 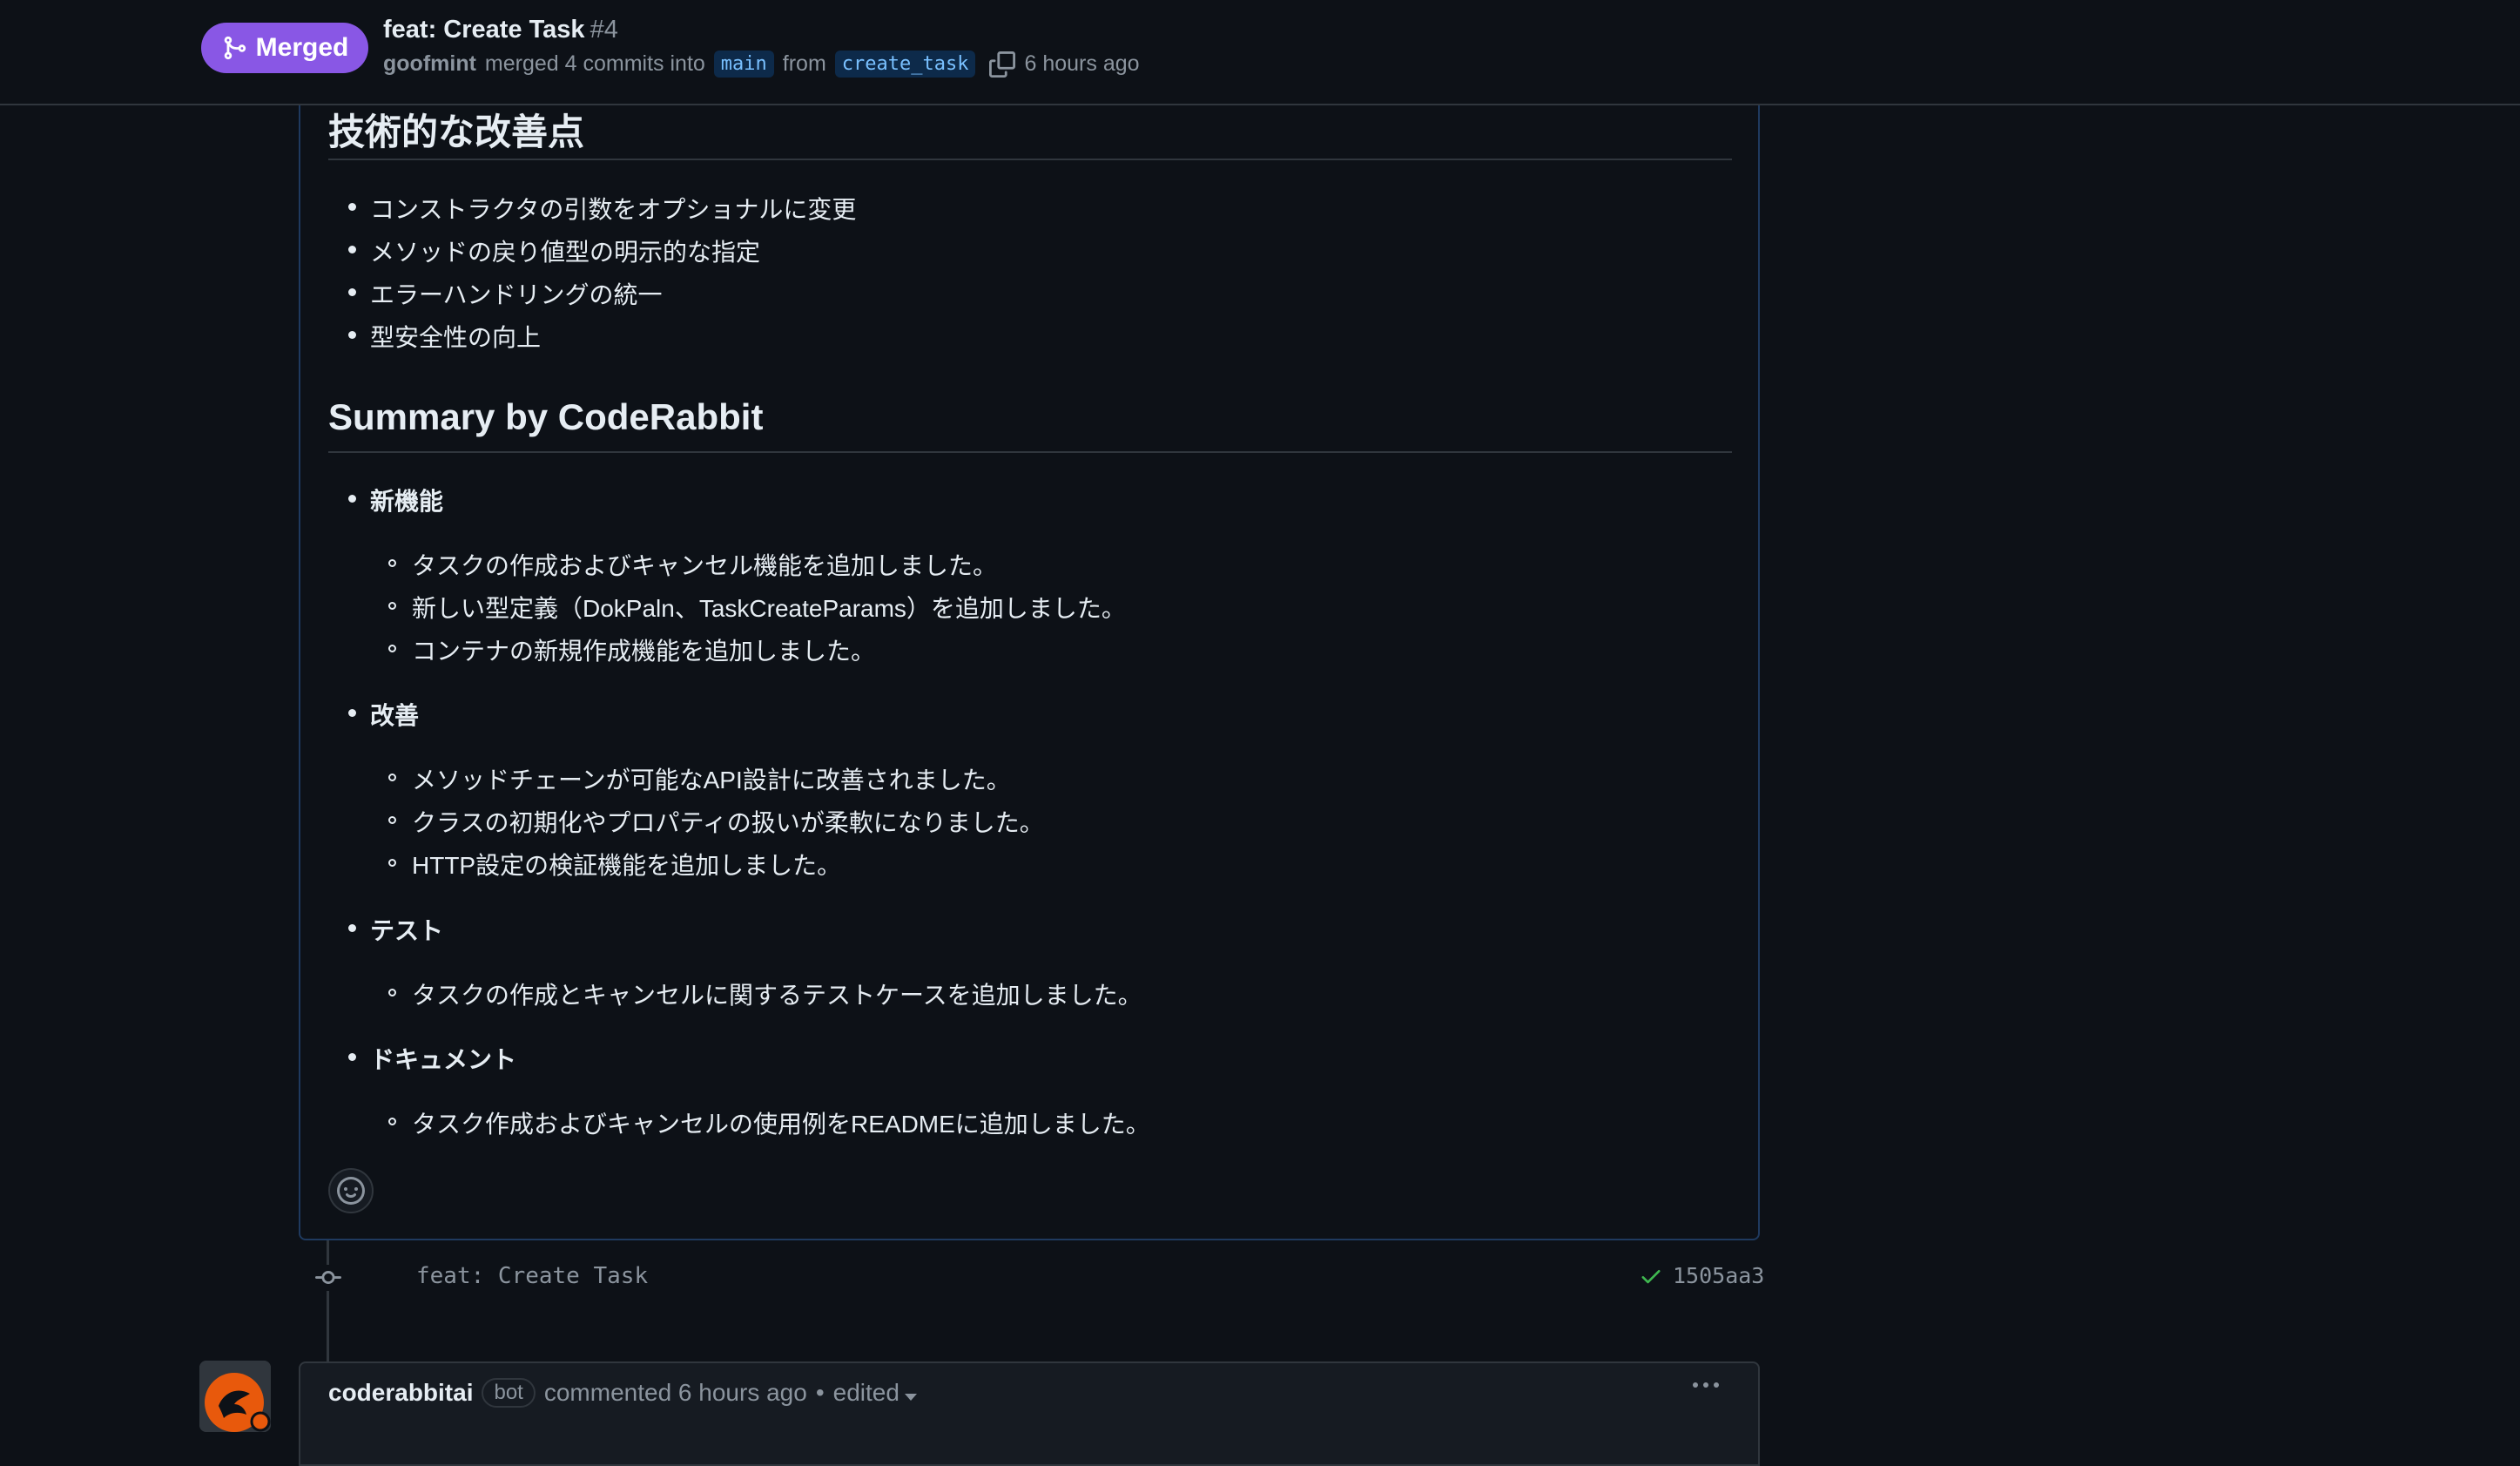 What do you see at coordinates (613, 209) in the screenshot?
I see `list-item: コンストラクタの引数をオプショナルに変更` at bounding box center [613, 209].